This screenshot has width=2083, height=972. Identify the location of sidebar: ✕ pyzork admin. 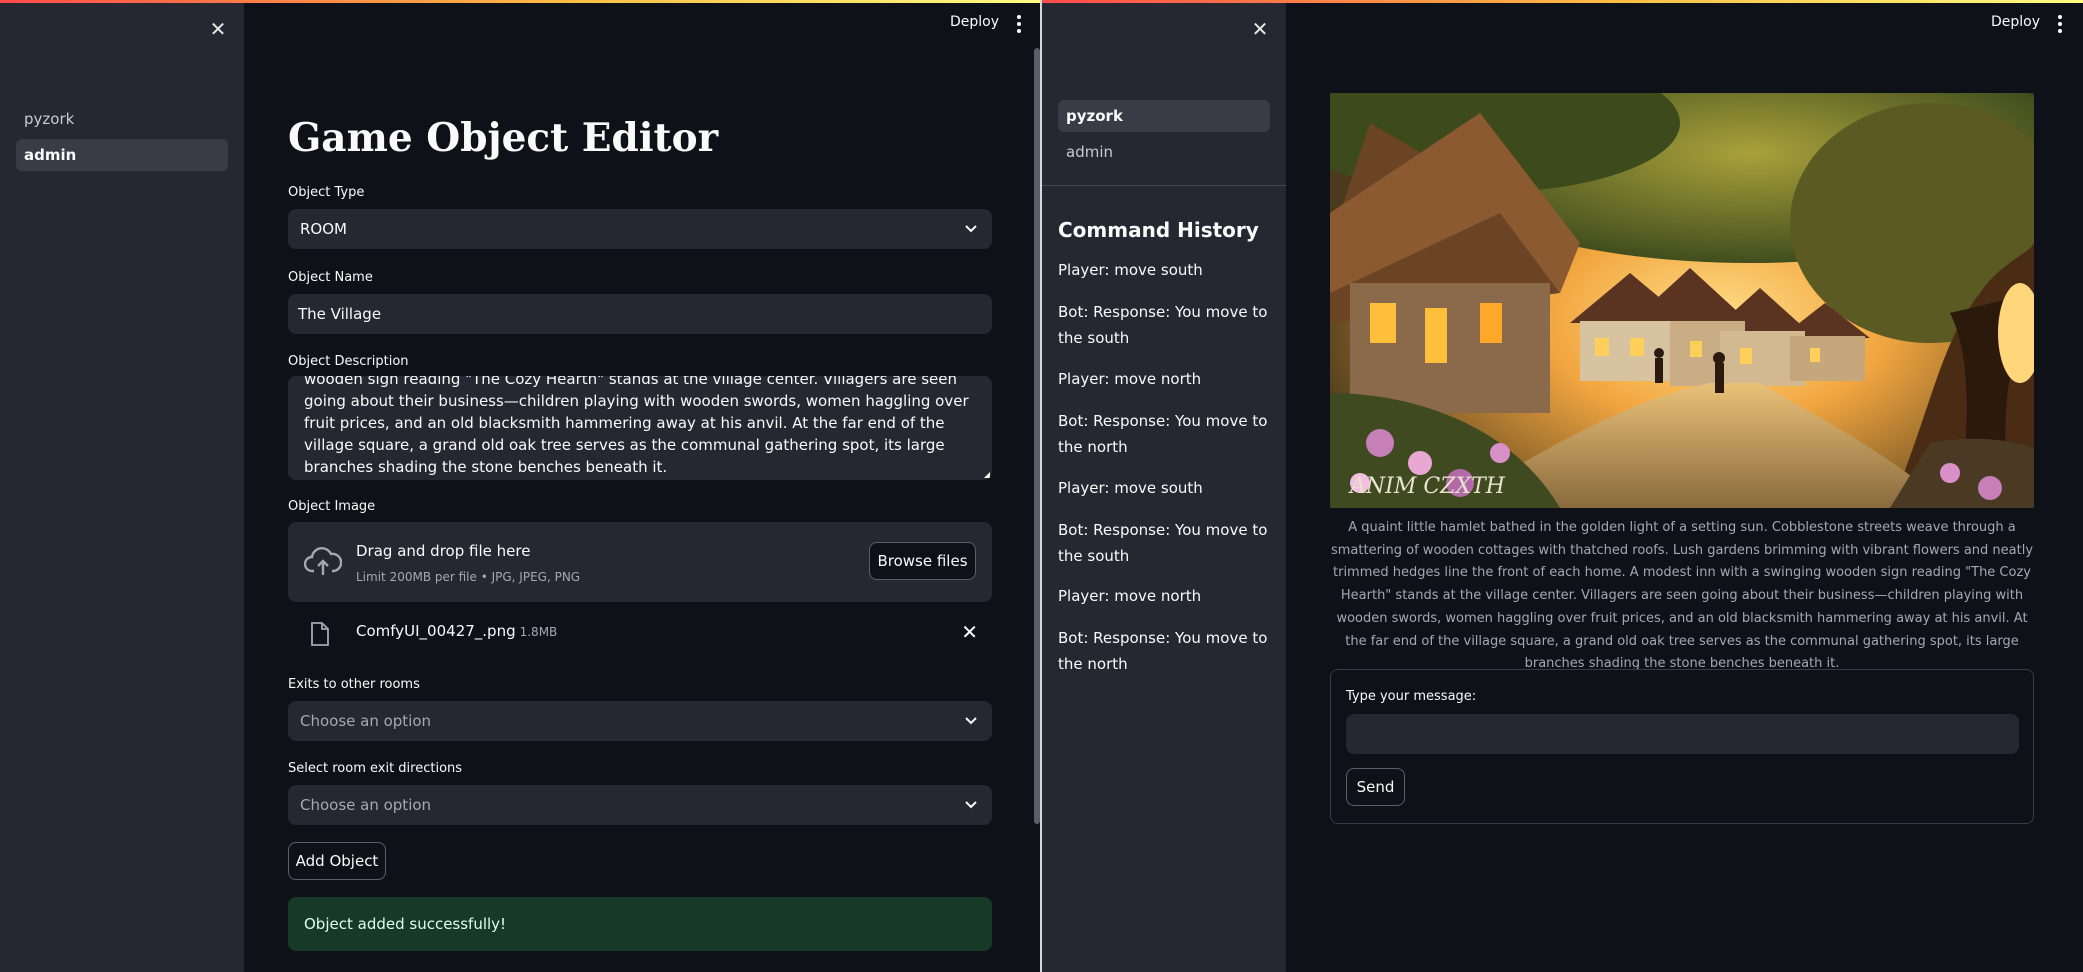
(122, 487).